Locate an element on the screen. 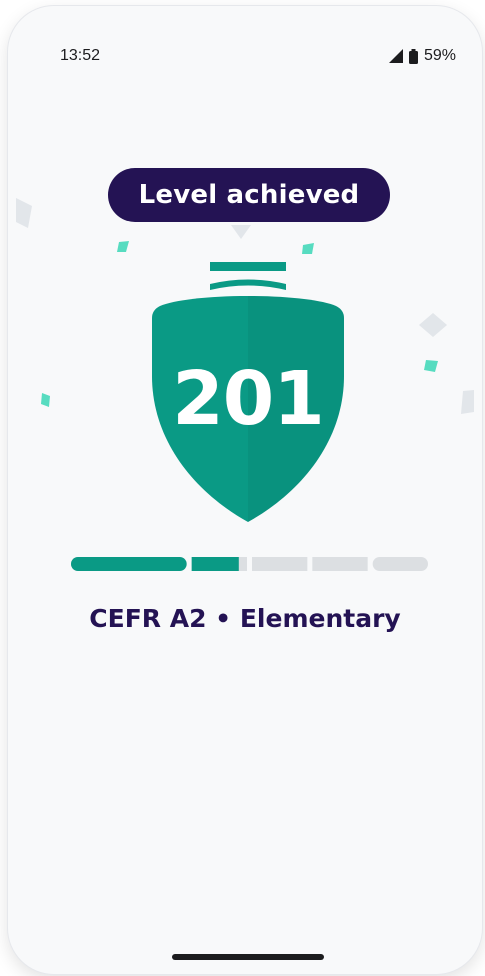 This screenshot has height=976, width=485. battery-percent: 59% is located at coordinates (439, 55).